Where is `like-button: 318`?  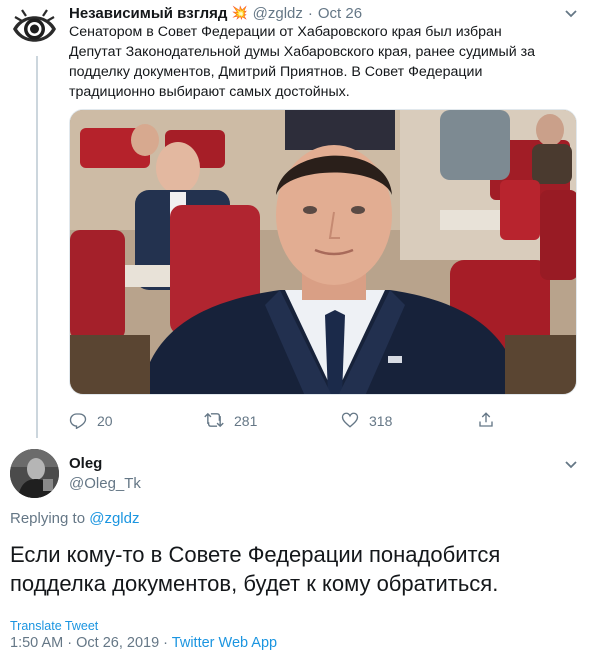
like-button: 318 is located at coordinates (366, 421).